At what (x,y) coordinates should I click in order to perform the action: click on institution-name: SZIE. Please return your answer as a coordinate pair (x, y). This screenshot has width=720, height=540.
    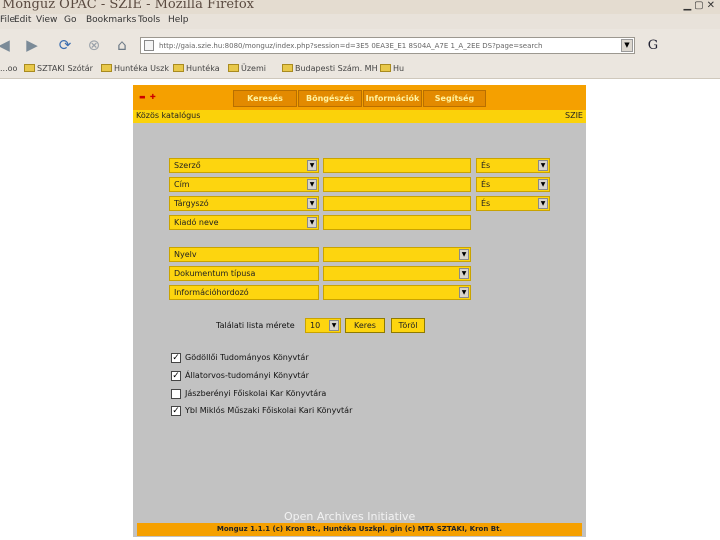
    Looking at the image, I should click on (574, 115).